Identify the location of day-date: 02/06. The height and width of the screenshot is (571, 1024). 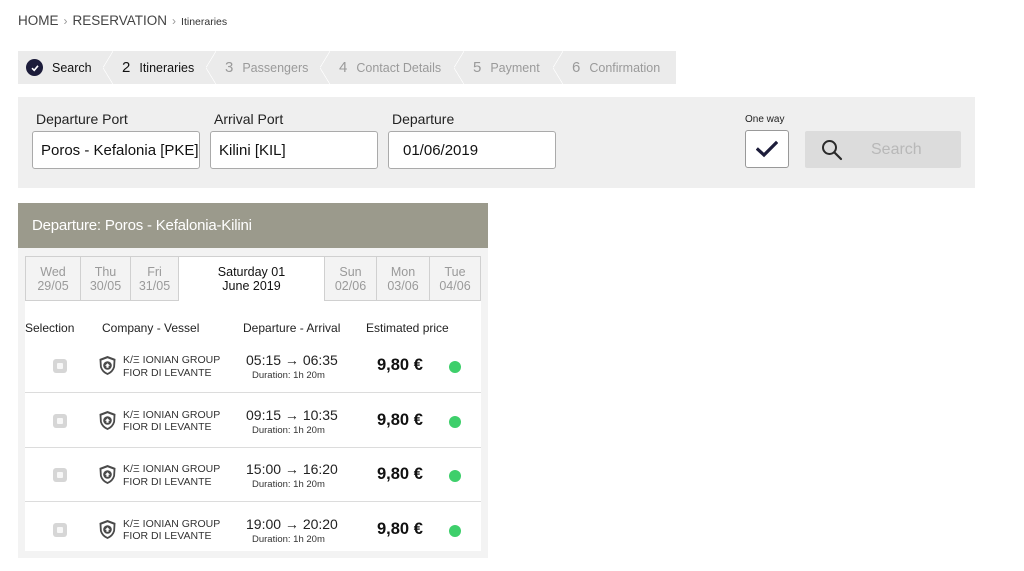
(350, 285).